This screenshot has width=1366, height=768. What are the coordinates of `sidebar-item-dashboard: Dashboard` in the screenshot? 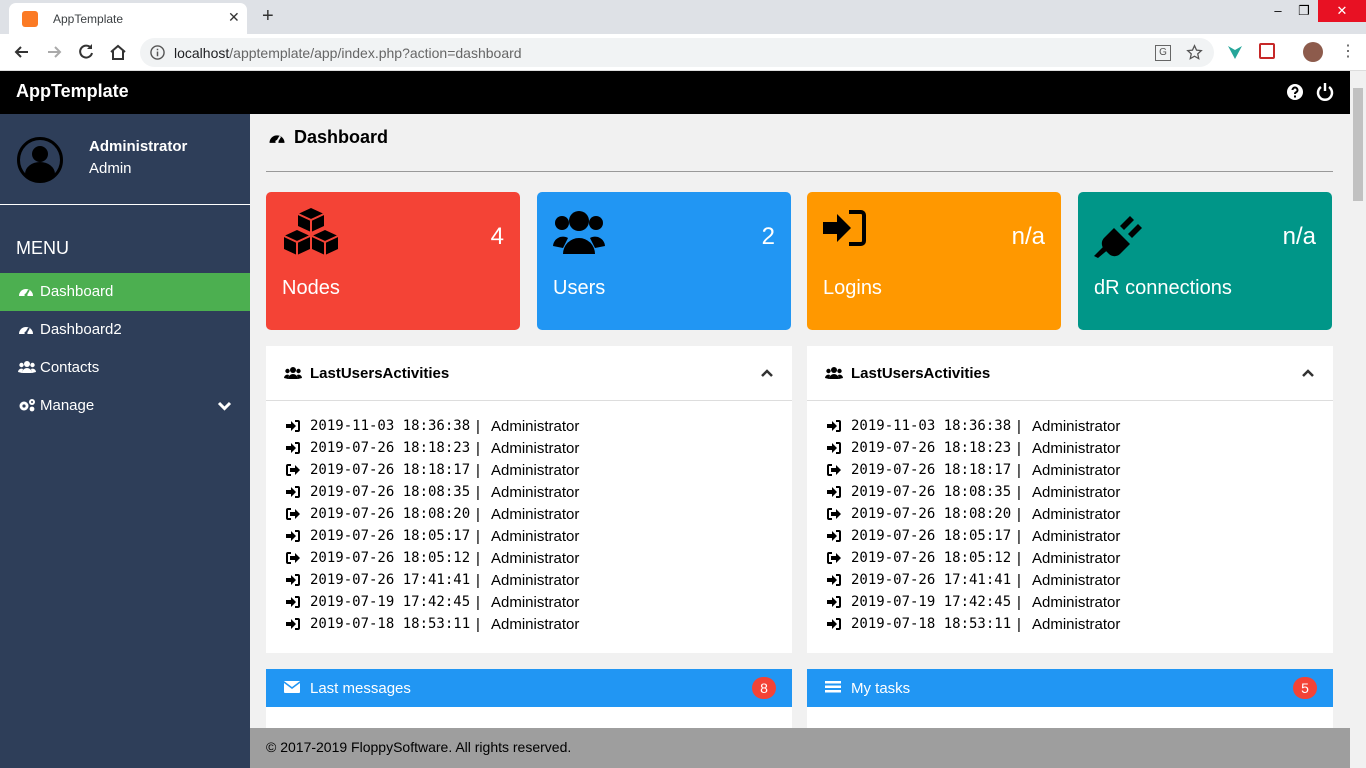 It's located at (125, 292).